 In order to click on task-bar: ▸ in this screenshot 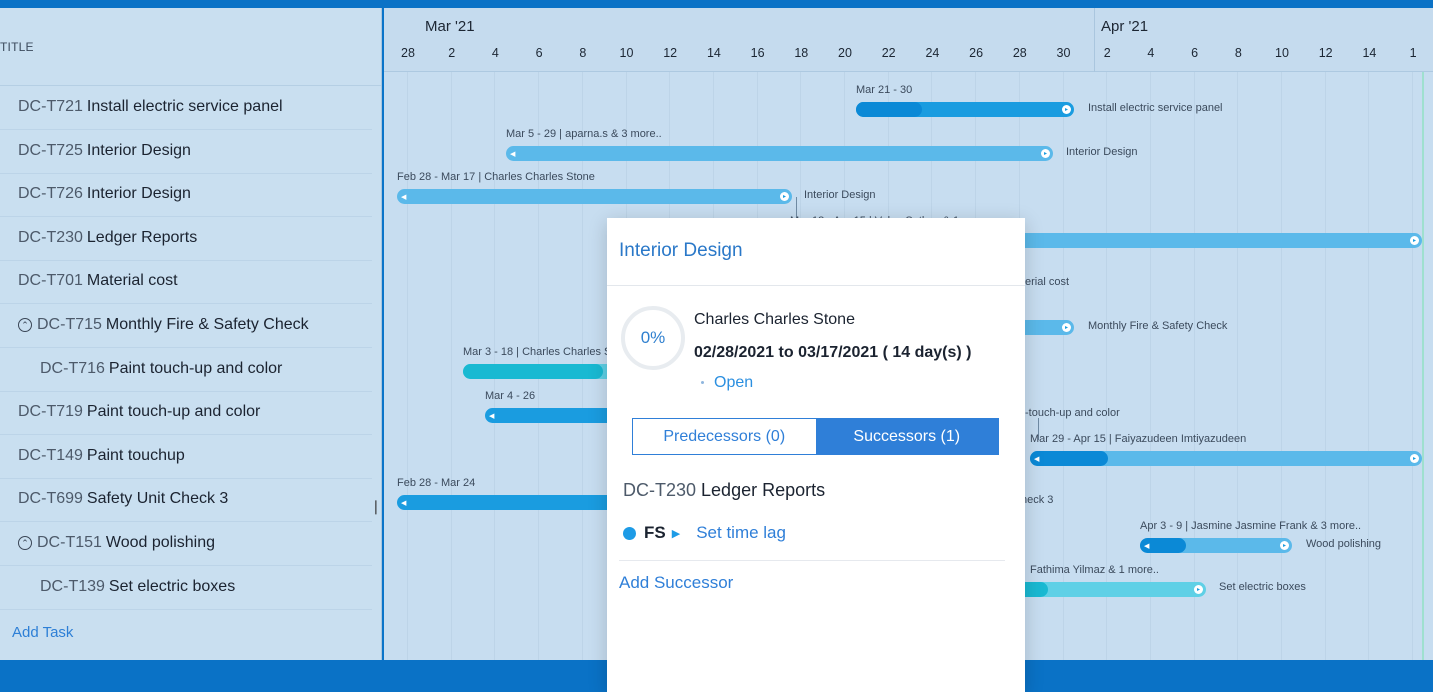, I will do `click(965, 109)`.